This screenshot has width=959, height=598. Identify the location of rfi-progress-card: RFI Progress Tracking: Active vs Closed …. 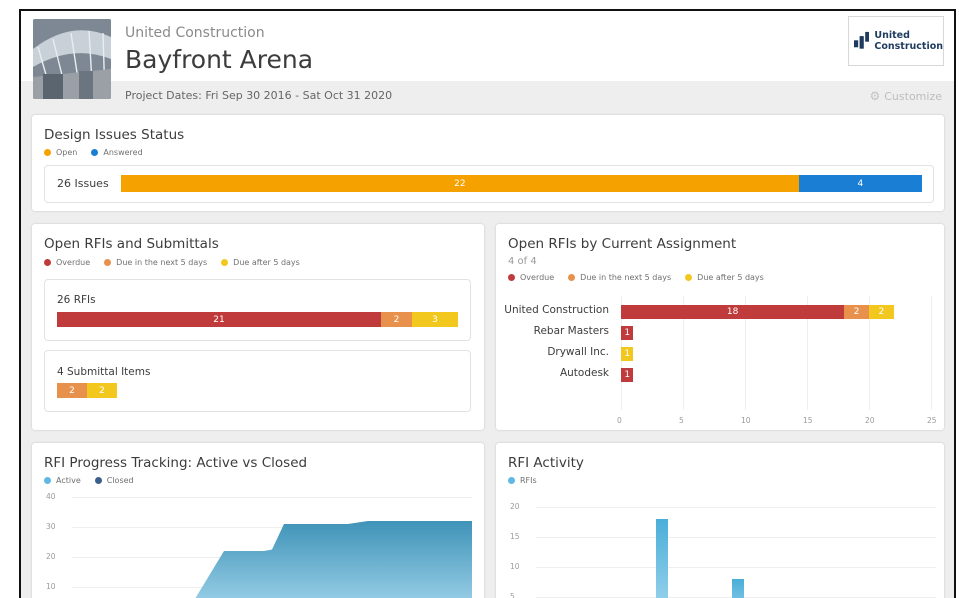
(258, 520).